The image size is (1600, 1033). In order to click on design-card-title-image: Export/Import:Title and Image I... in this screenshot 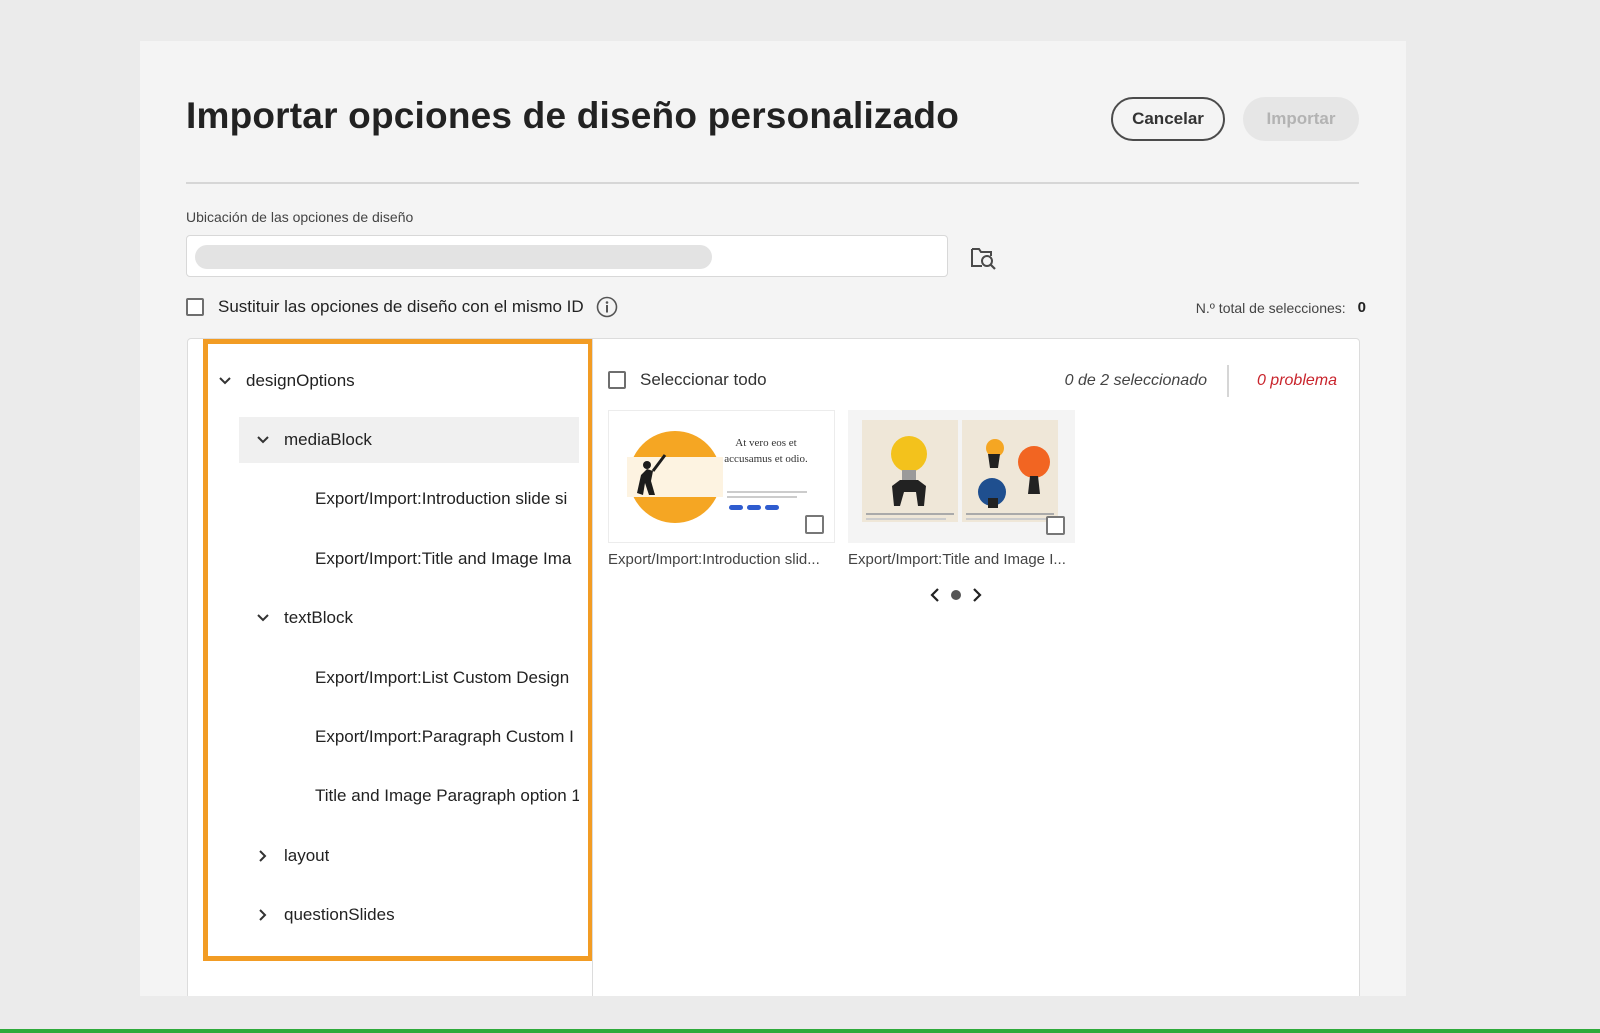, I will do `click(961, 489)`.